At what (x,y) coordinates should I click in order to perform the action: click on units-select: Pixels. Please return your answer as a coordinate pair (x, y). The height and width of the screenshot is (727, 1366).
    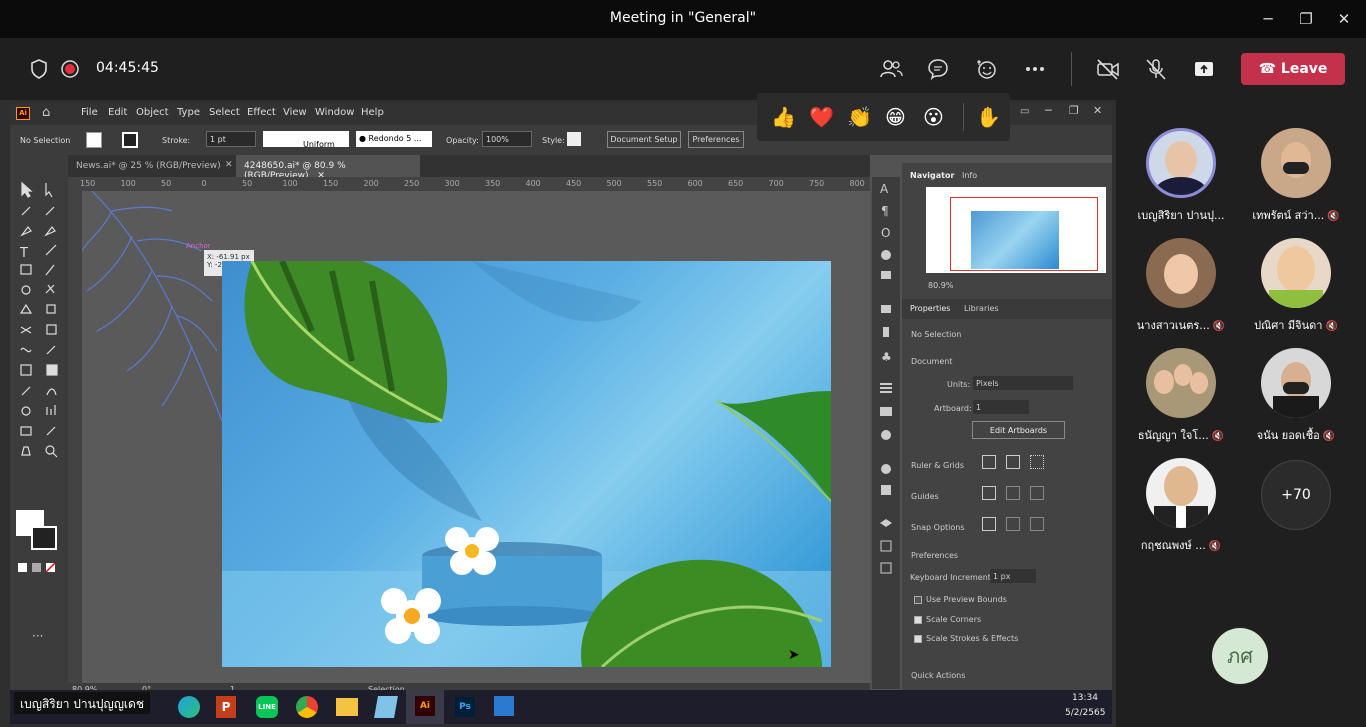
    Looking at the image, I should click on (1023, 383).